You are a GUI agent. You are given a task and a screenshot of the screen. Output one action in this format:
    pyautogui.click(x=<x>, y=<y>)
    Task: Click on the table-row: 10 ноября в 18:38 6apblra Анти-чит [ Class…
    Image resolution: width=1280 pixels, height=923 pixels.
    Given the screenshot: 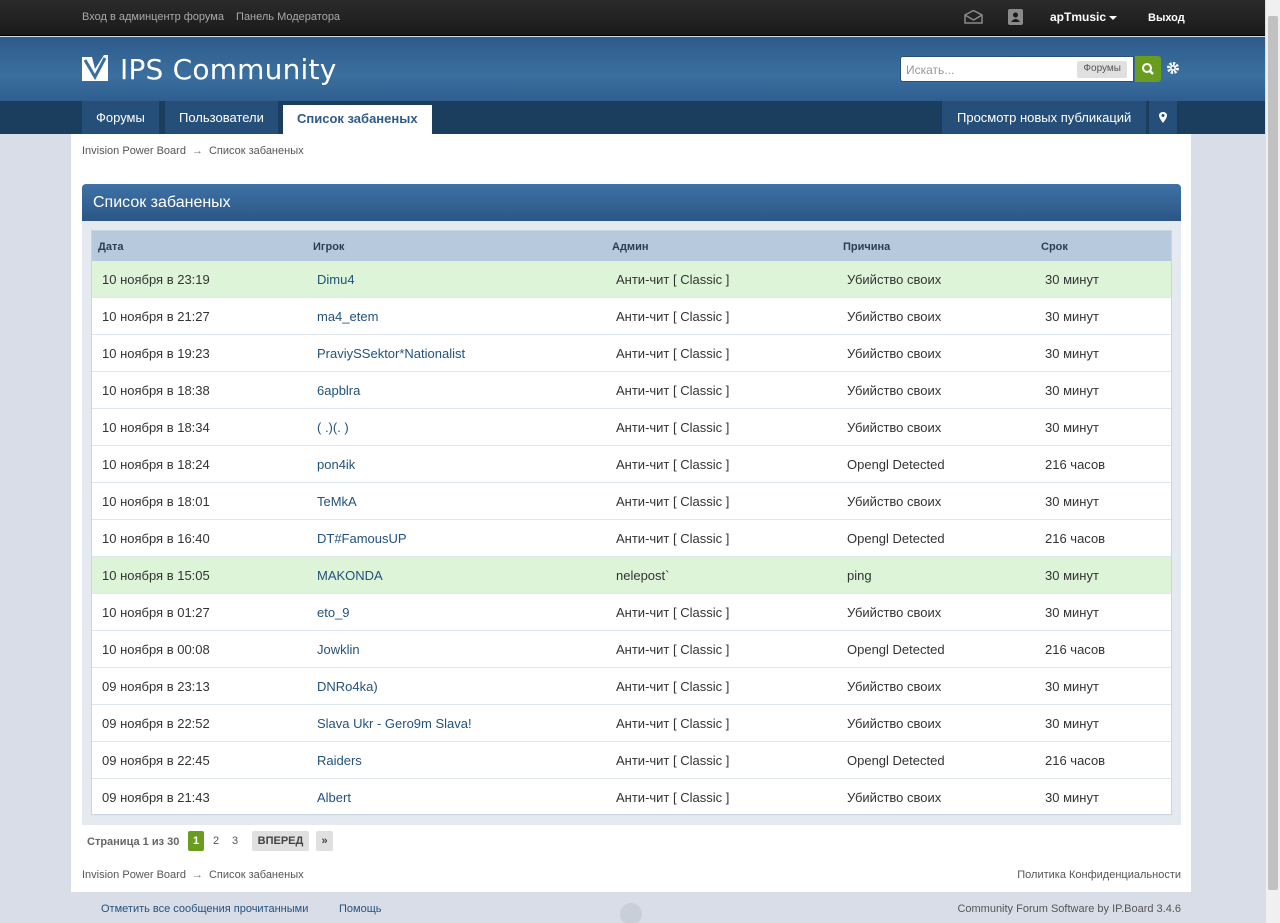 What is the action you would take?
    pyautogui.click(x=631, y=390)
    